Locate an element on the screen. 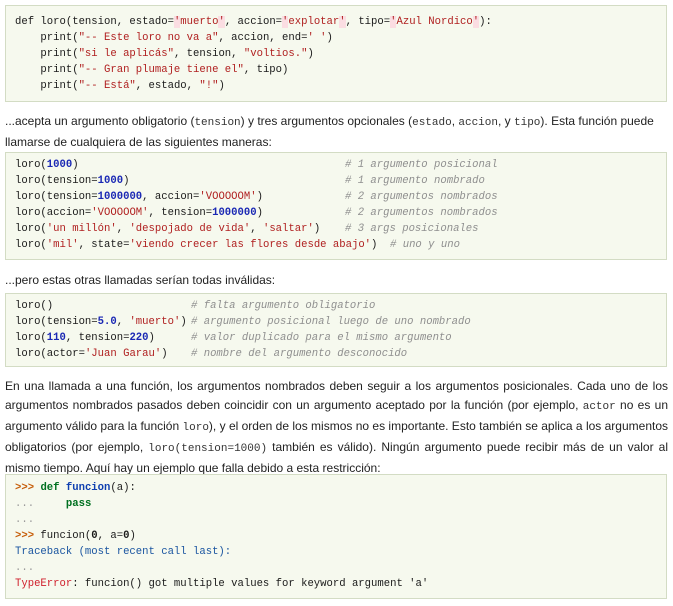 Image resolution: width=673 pixels, height=606 pixels. code-line: print("-- Gran plumaje tiene el", tipo) is located at coordinates (152, 70).